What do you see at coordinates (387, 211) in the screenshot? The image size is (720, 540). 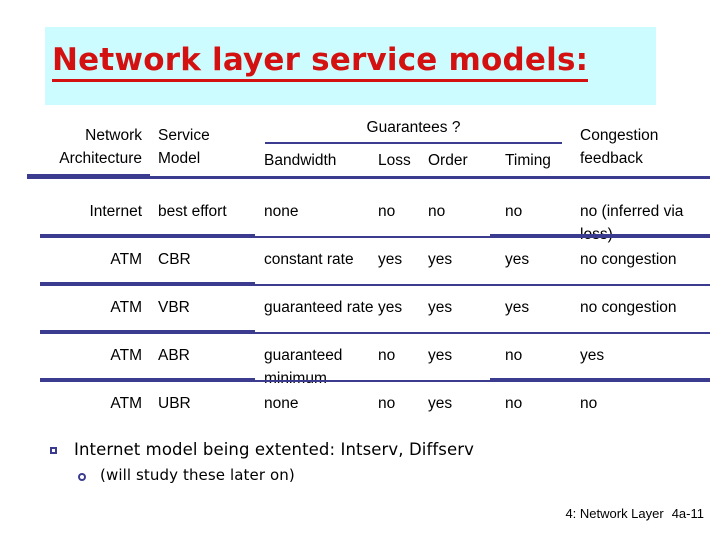 I see `row-1-loss: no` at bounding box center [387, 211].